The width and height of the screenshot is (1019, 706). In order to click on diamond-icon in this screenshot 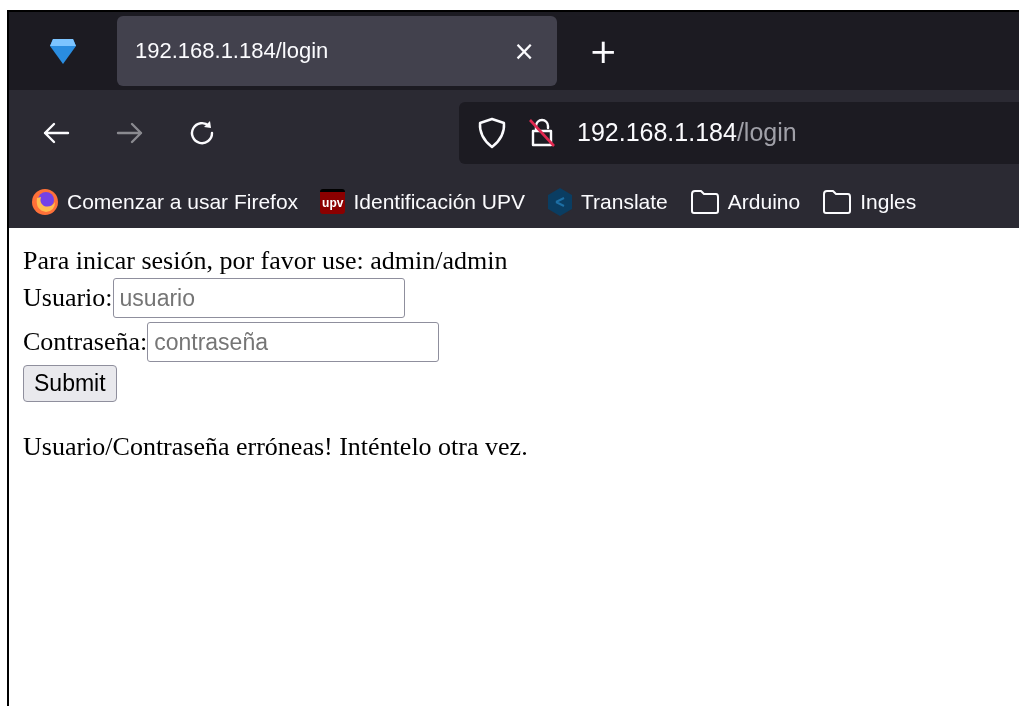, I will do `click(63, 51)`.